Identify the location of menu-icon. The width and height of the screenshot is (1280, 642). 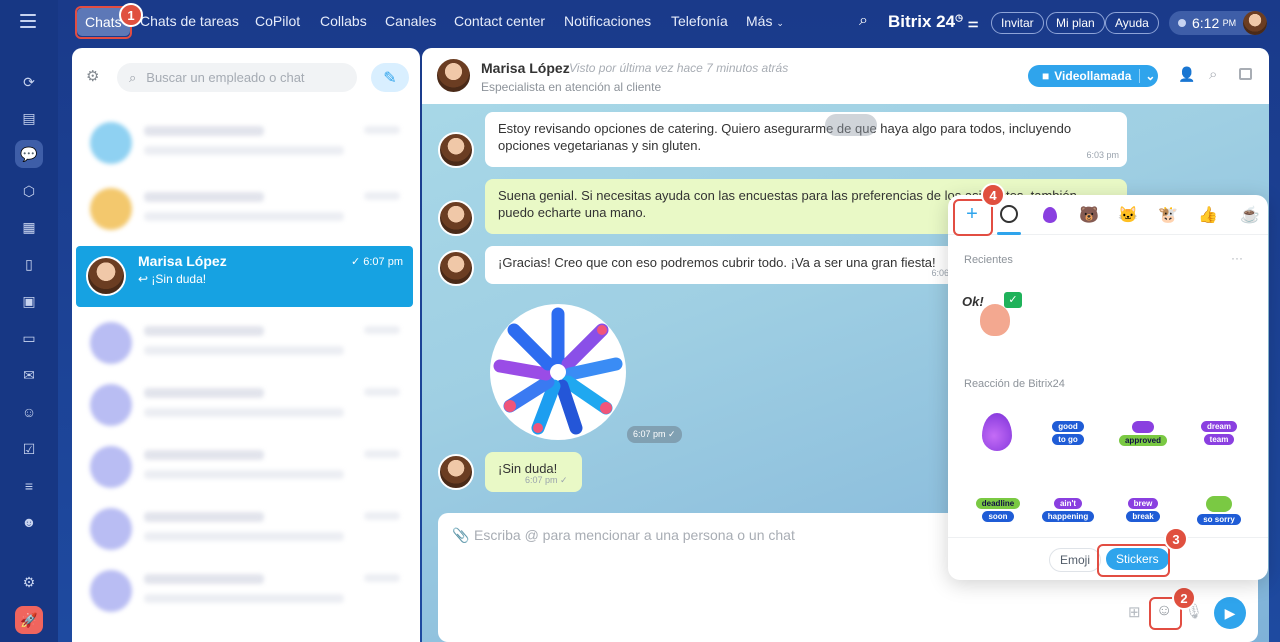
(28, 21).